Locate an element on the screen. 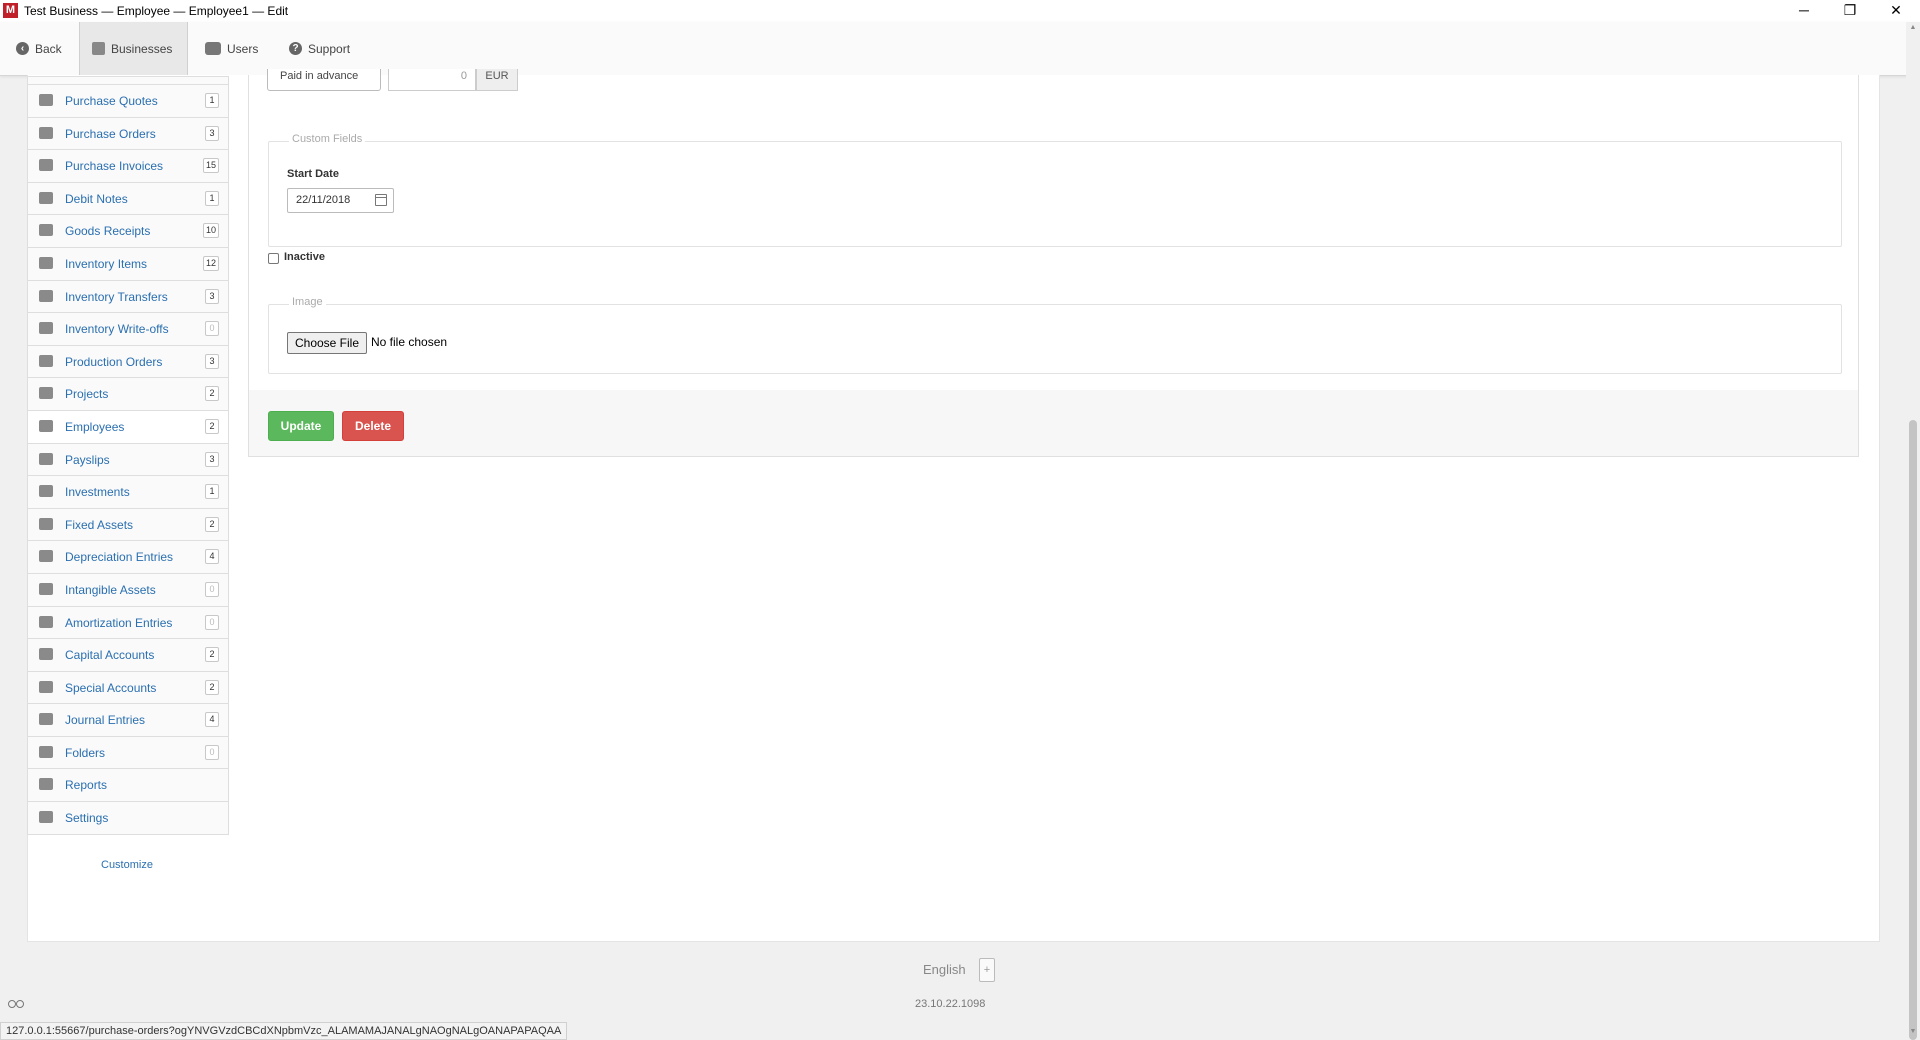 The height and width of the screenshot is (1040, 1920). update-button: Update is located at coordinates (301, 426).